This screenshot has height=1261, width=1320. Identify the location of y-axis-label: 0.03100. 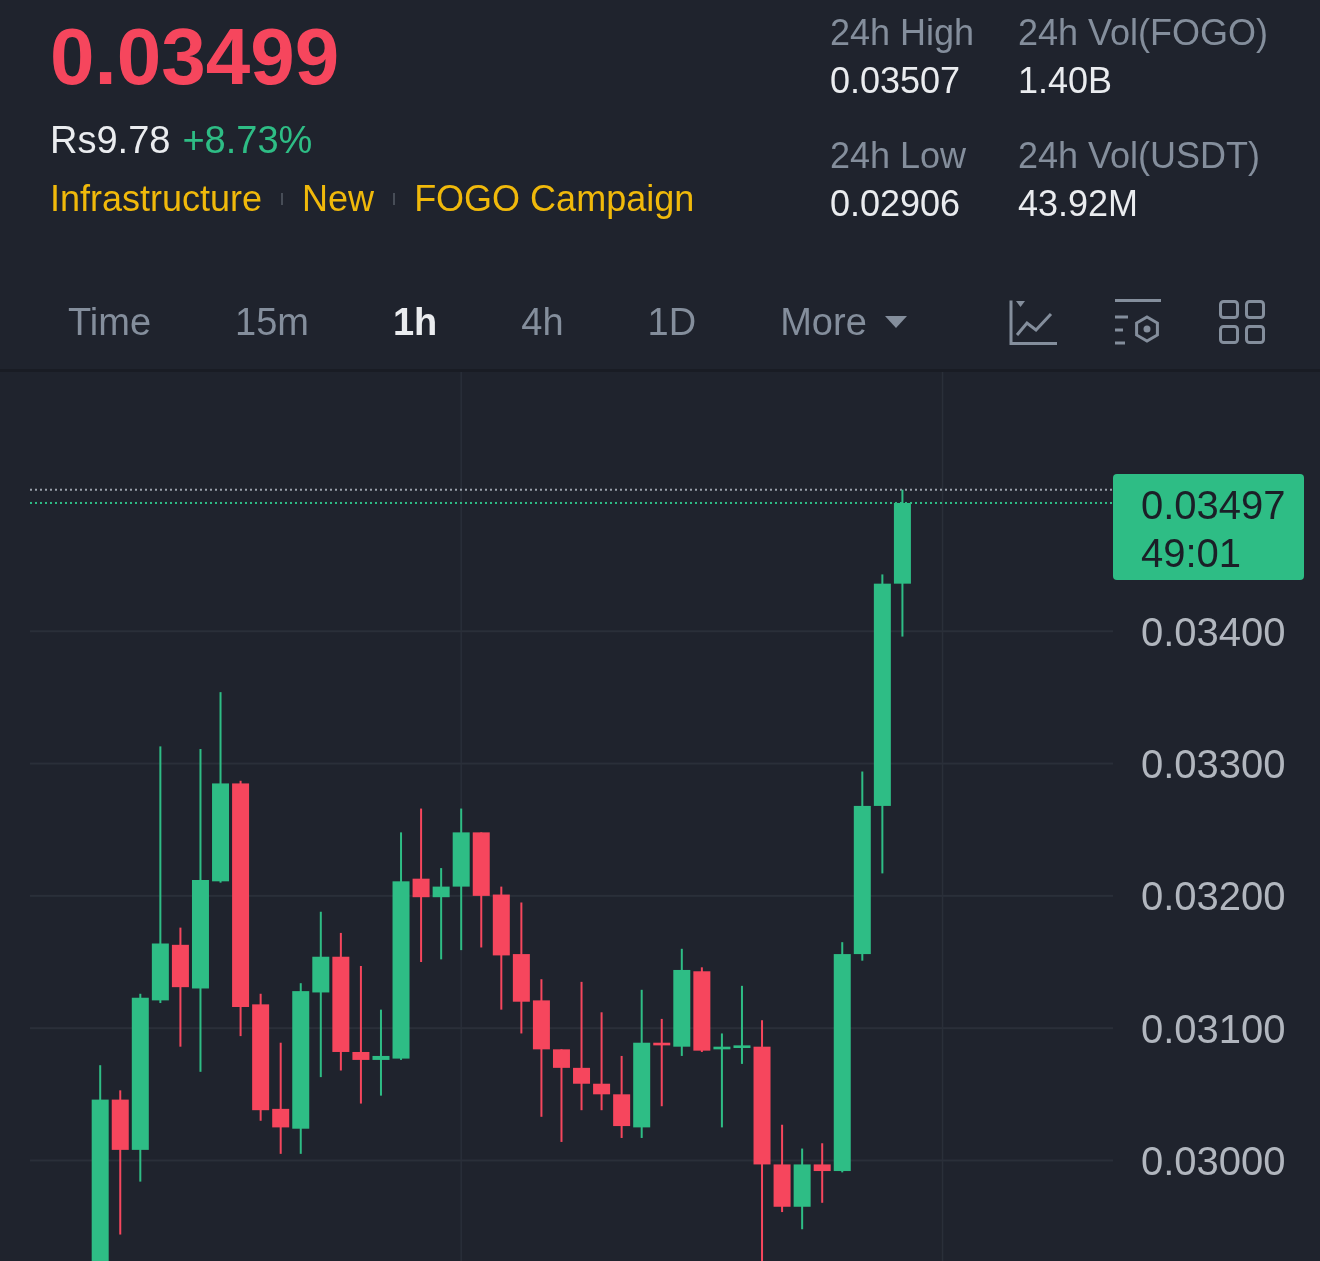
(1213, 1028).